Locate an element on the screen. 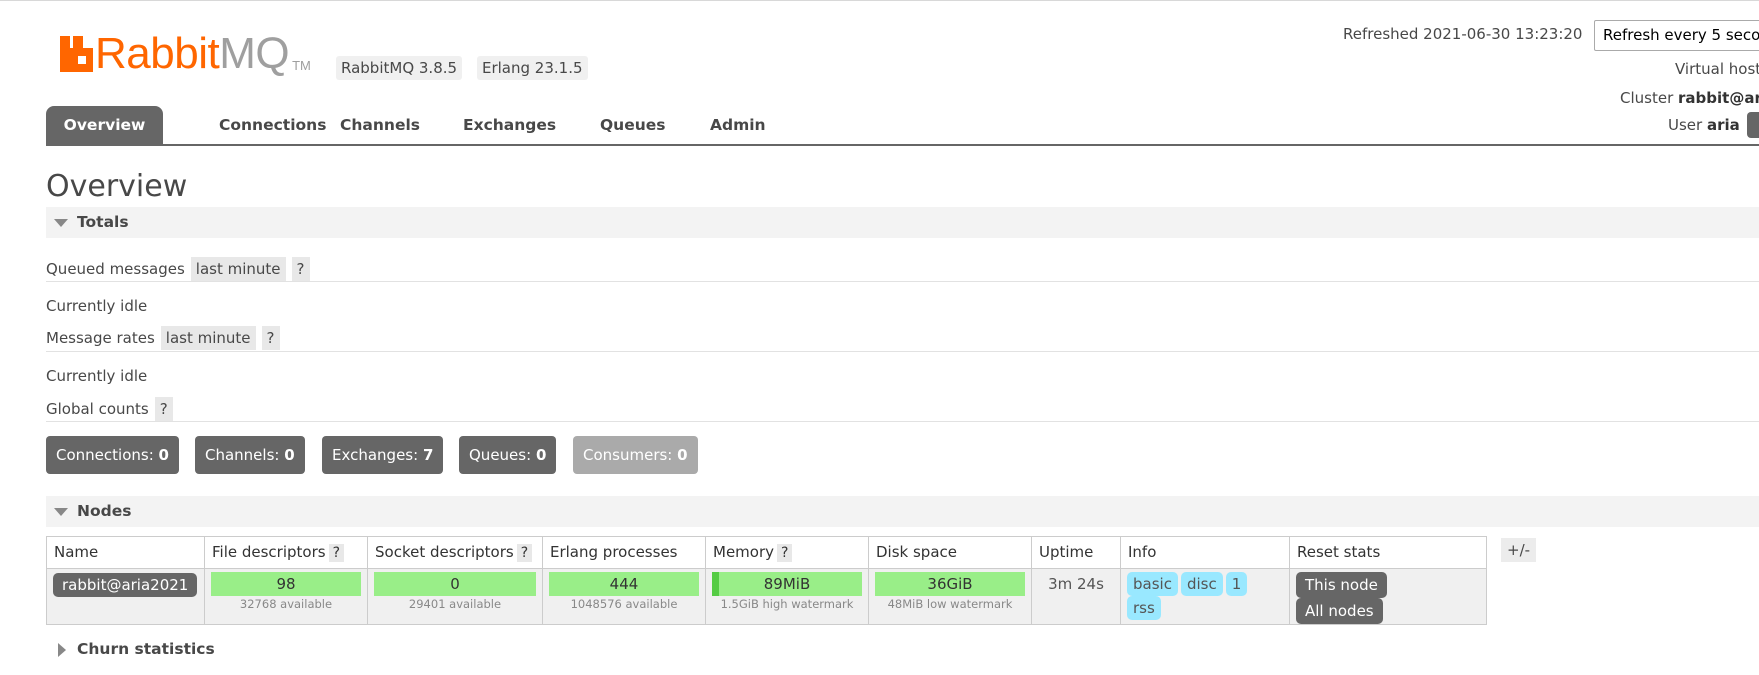  cluster-info: Cluster rabbit@ar is located at coordinates (1689, 98).